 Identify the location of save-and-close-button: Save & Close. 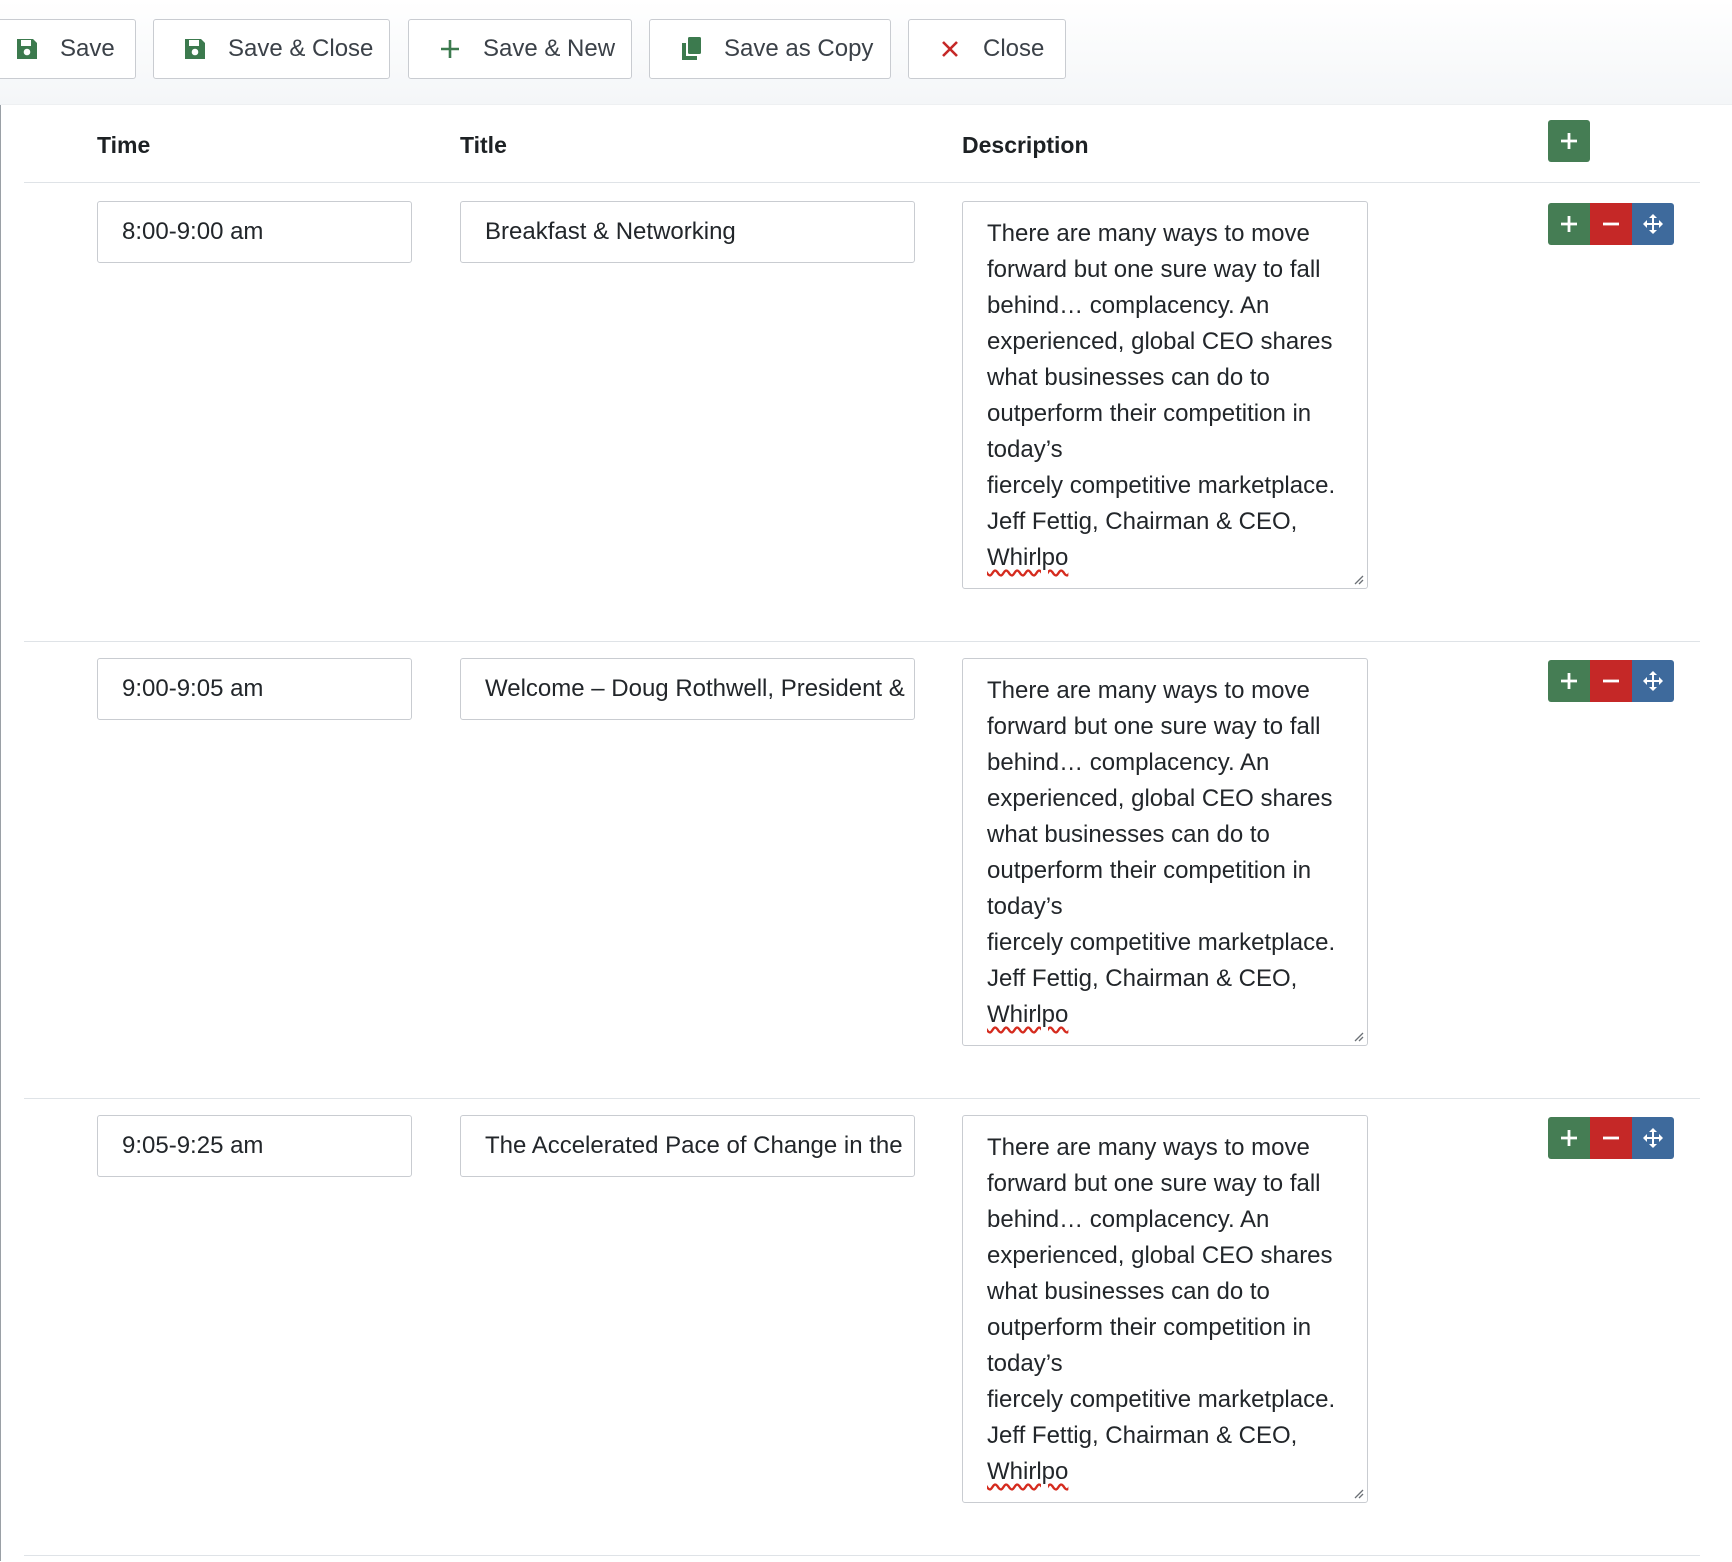
(271, 49).